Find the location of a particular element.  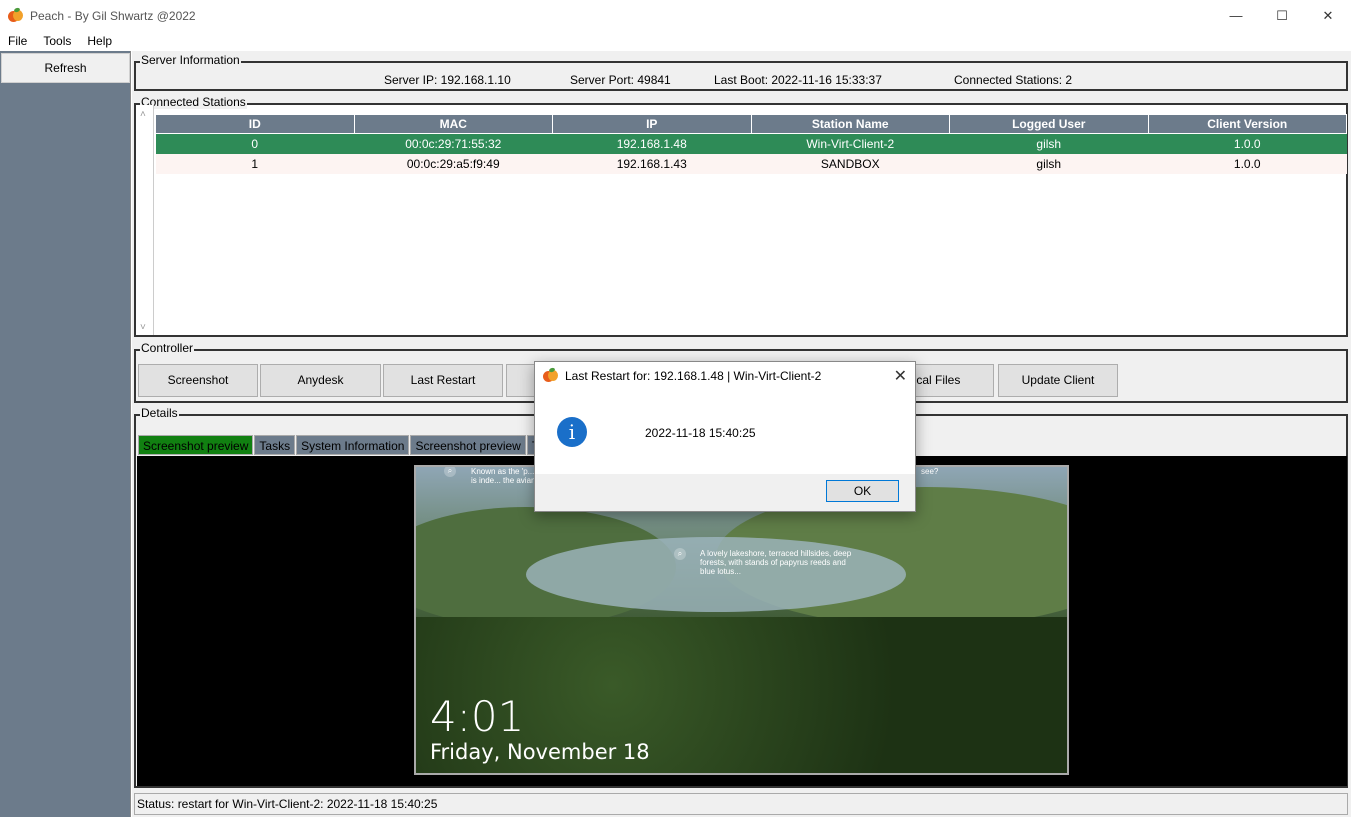

close-button: ✕ is located at coordinates (1328, 15).